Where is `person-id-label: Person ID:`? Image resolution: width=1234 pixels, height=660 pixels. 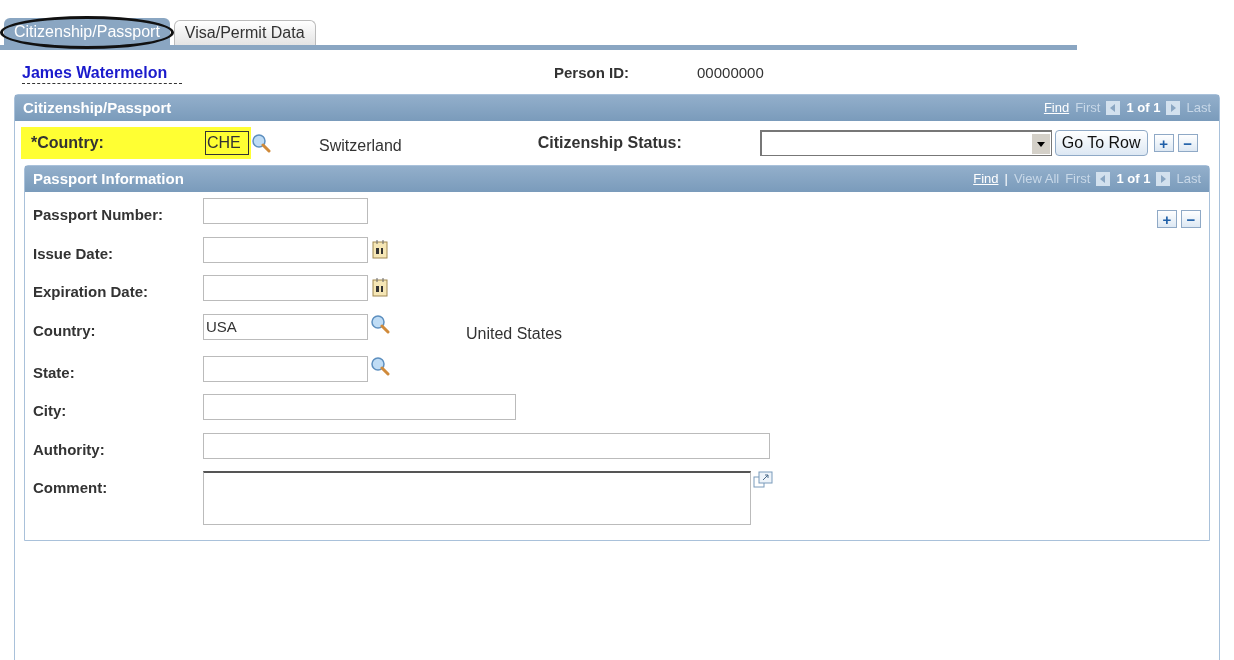 person-id-label: Person ID: is located at coordinates (591, 72).